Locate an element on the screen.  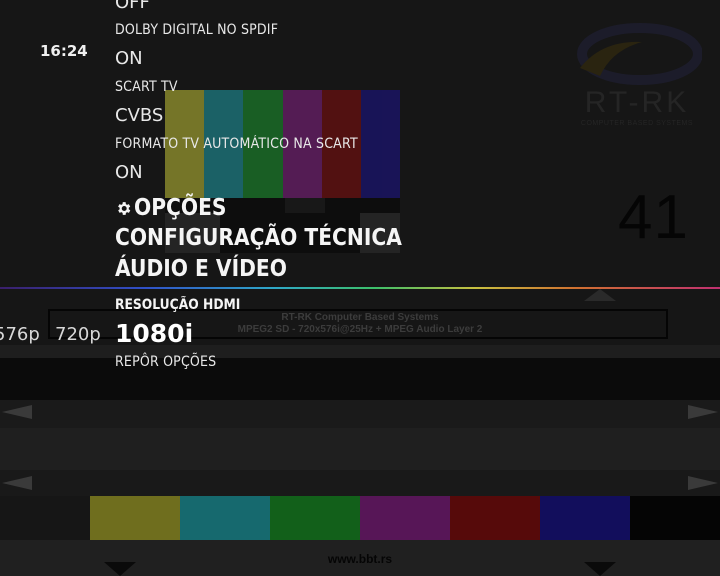
clock: 16:24 is located at coordinates (64, 51).